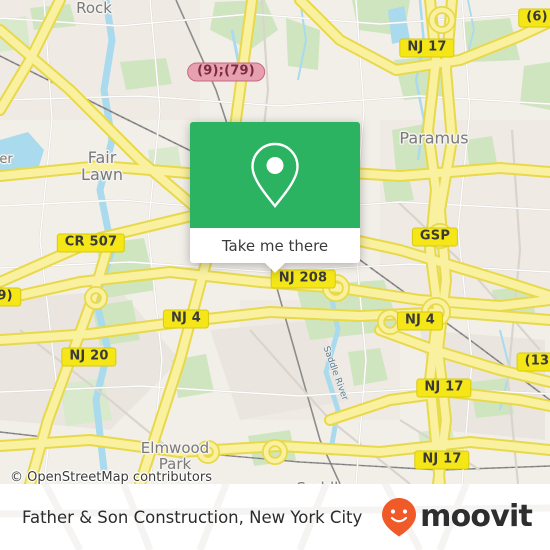 This screenshot has width=550, height=550. I want to click on osm-attribution: © OpenStreetMap contributors, so click(111, 477).